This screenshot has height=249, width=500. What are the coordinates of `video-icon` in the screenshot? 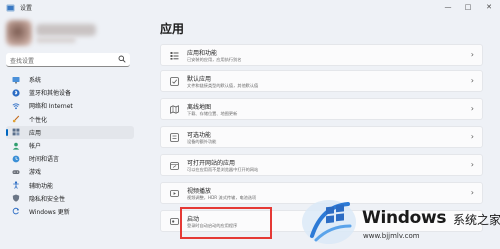 It's located at (174, 193).